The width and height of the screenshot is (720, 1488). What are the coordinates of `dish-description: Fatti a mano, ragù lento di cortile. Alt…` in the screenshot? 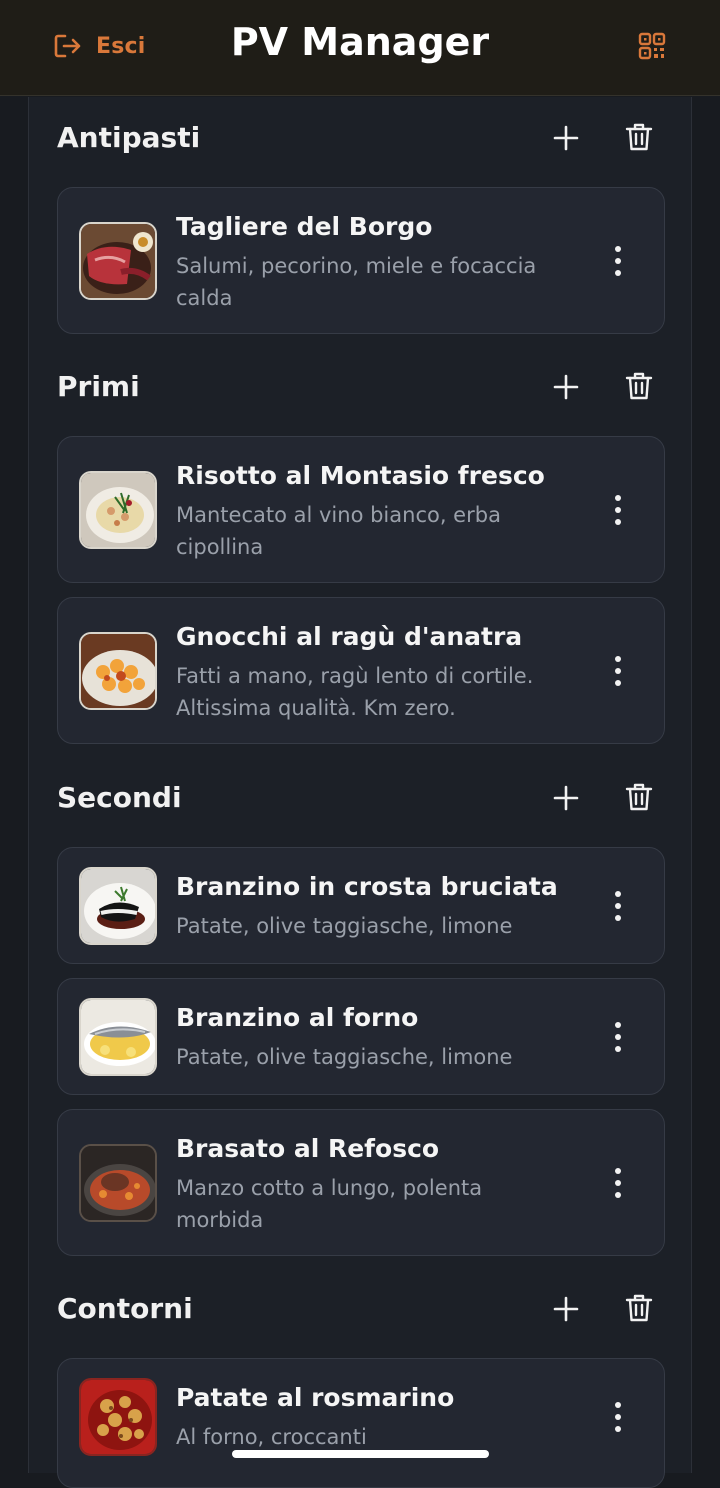 It's located at (355, 692).